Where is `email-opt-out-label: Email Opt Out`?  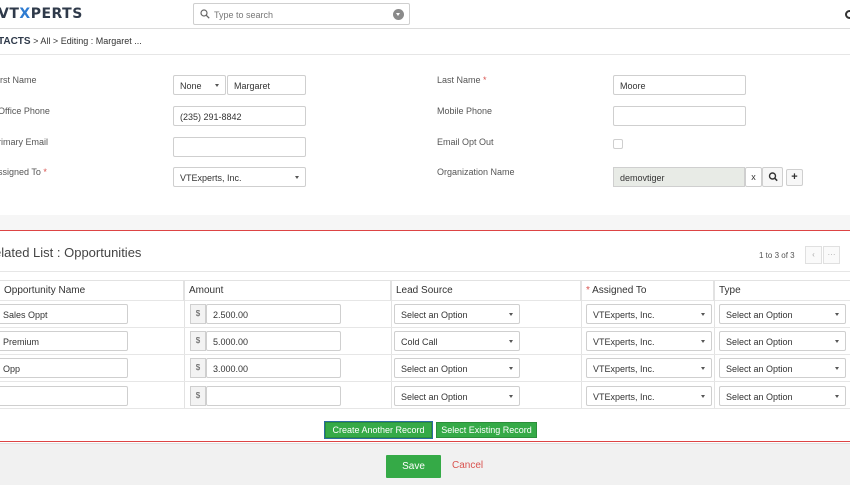 email-opt-out-label: Email Opt Out is located at coordinates (465, 142).